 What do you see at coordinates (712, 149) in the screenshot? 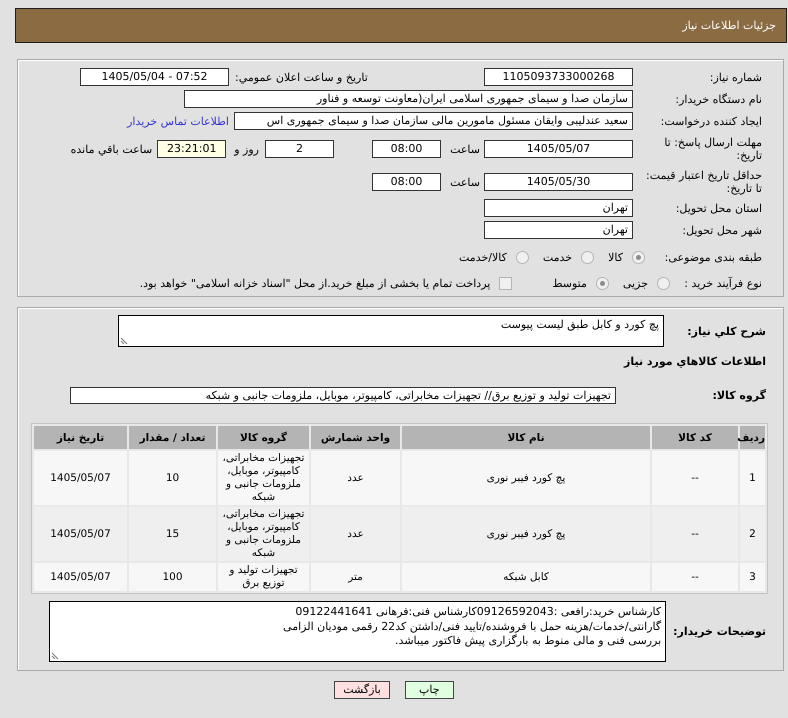
I see `deadline-label: مهلت ارسال پاسخ: تا تاریخ:` at bounding box center [712, 149].